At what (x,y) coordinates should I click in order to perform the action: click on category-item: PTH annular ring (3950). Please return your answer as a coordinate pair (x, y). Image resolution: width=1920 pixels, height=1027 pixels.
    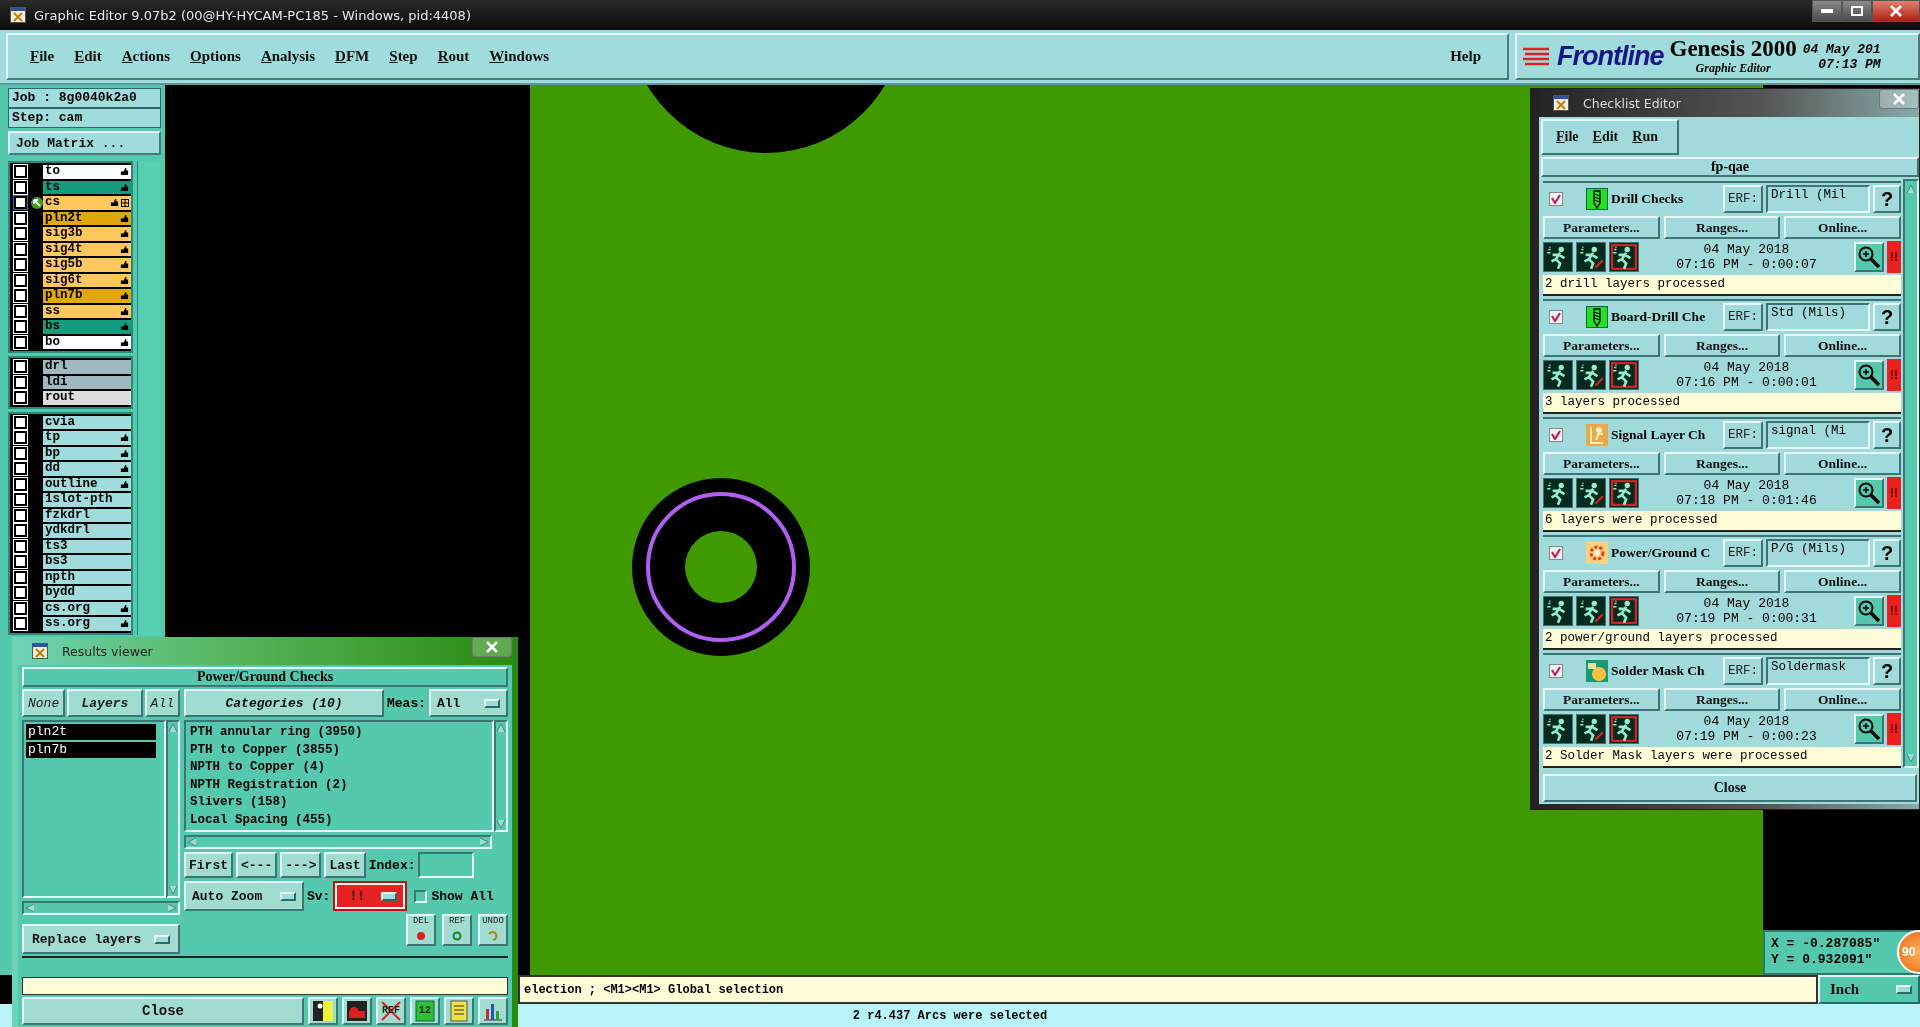
    Looking at the image, I should click on (339, 733).